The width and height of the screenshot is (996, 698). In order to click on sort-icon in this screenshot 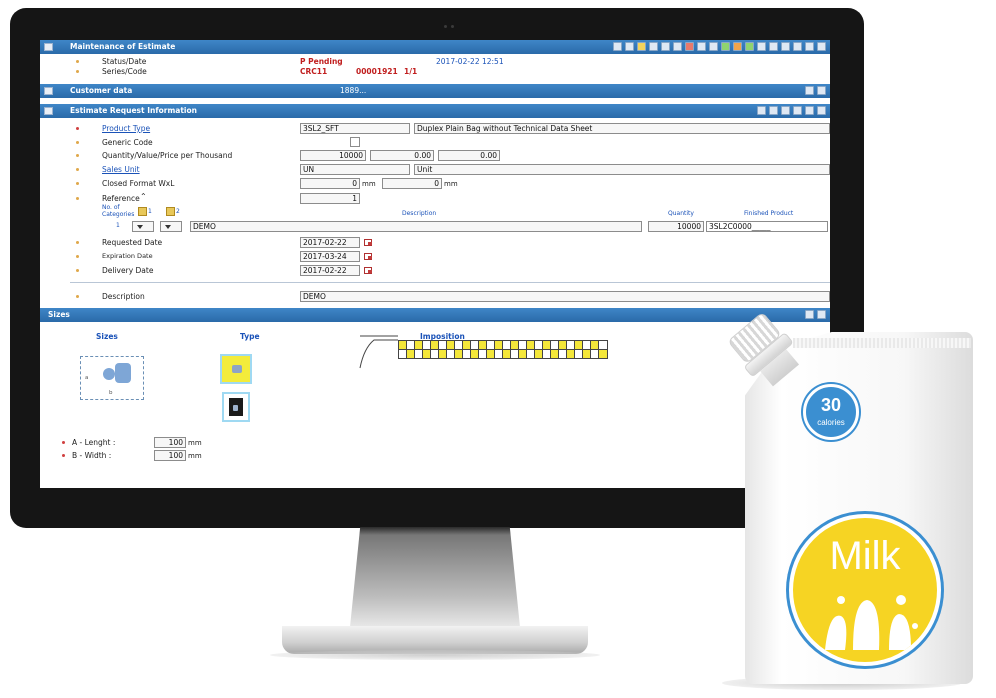, I will do `click(629, 46)`.